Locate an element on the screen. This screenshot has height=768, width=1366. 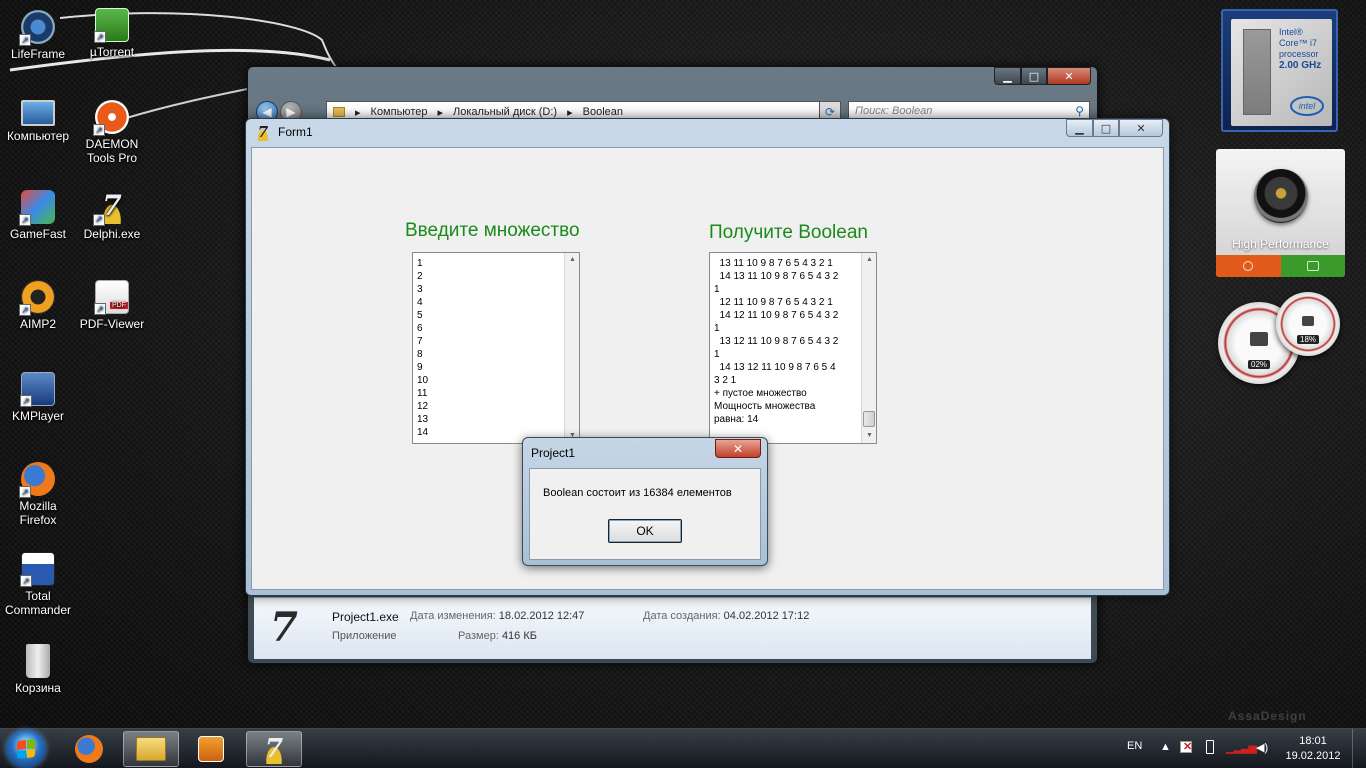
desktop-icon-utorrent: ↗ µTorrent is located at coordinates (112, 33).